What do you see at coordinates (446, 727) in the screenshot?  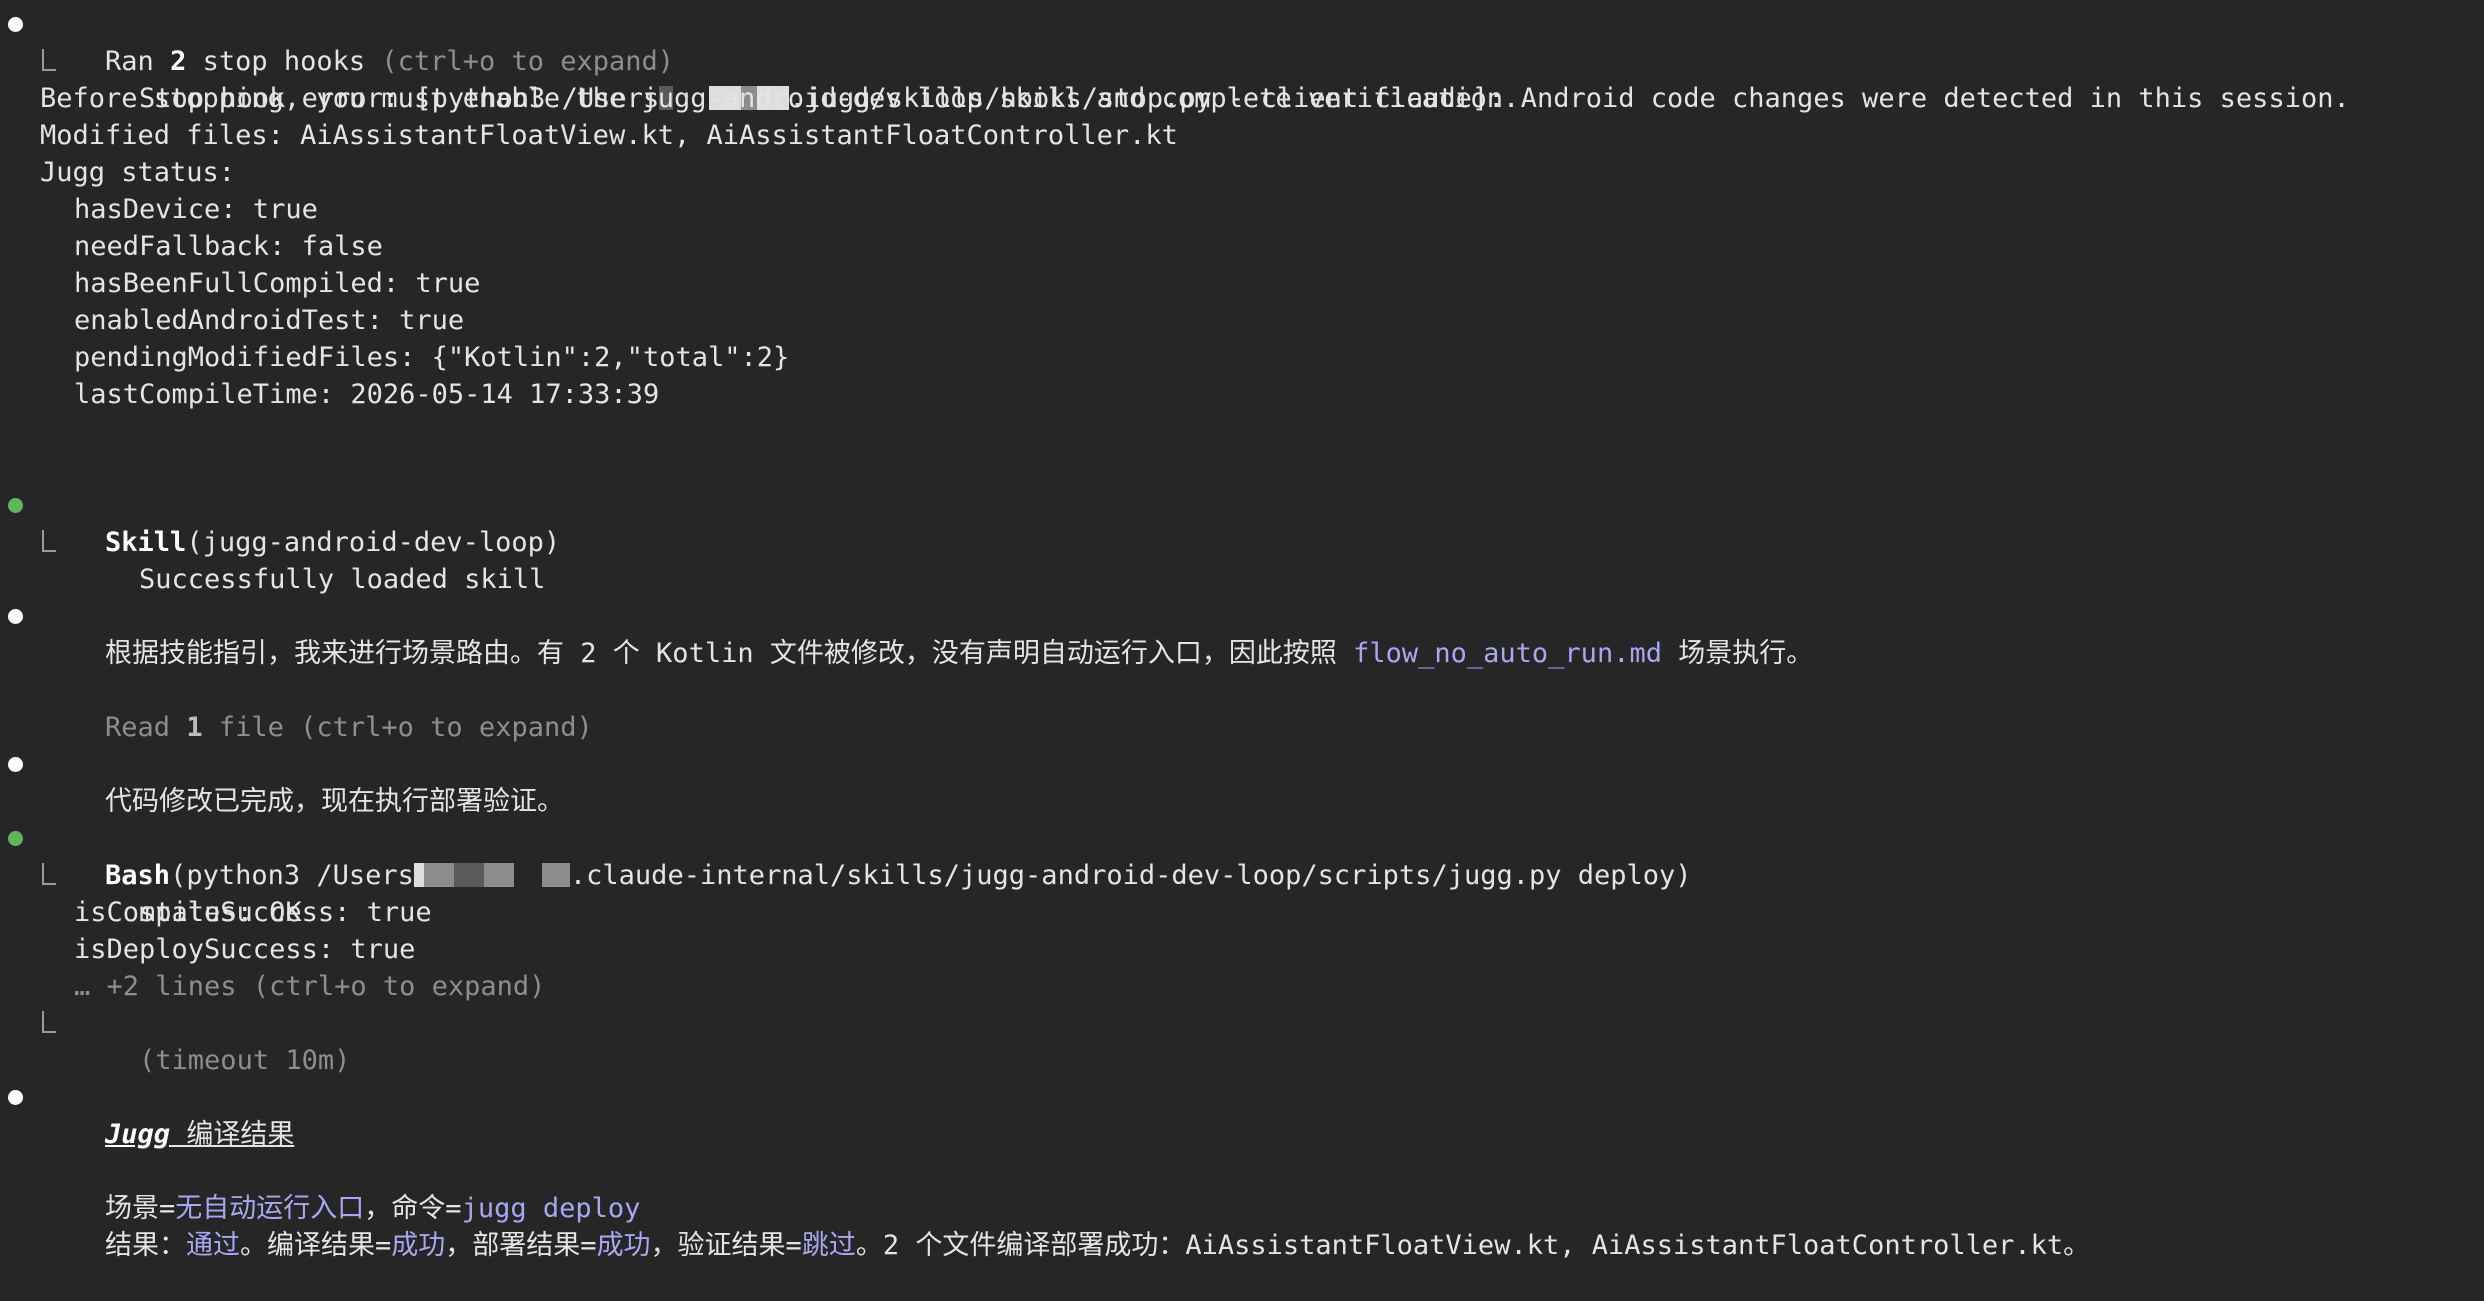 I see `expand-hint: (ctrl+o to expand)` at bounding box center [446, 727].